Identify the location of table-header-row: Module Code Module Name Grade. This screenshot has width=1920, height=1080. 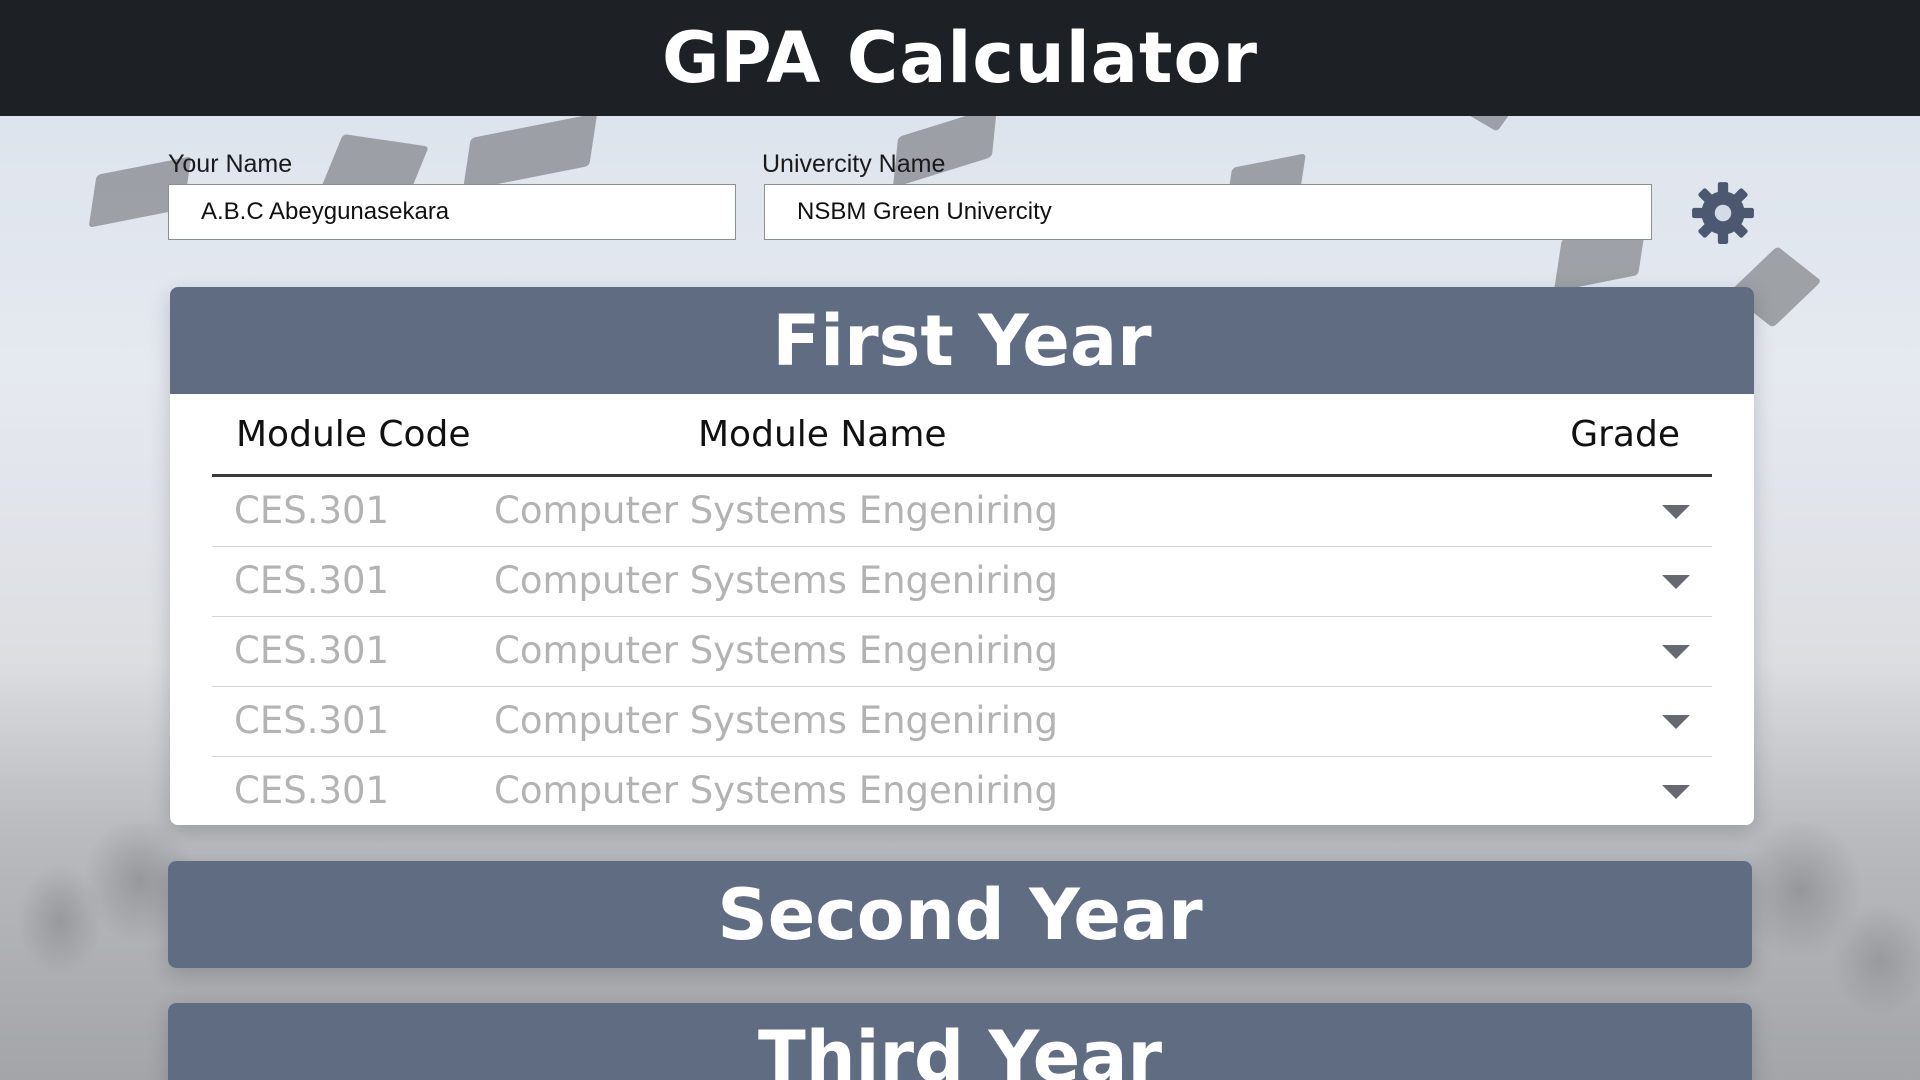
(962, 435).